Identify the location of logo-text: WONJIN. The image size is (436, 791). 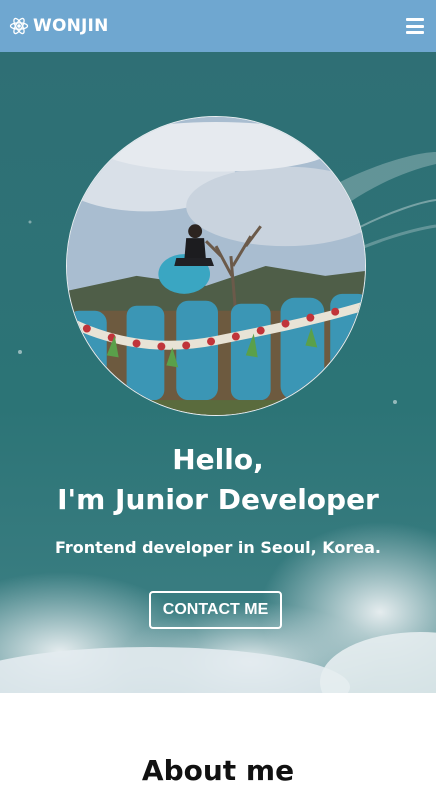
(71, 26).